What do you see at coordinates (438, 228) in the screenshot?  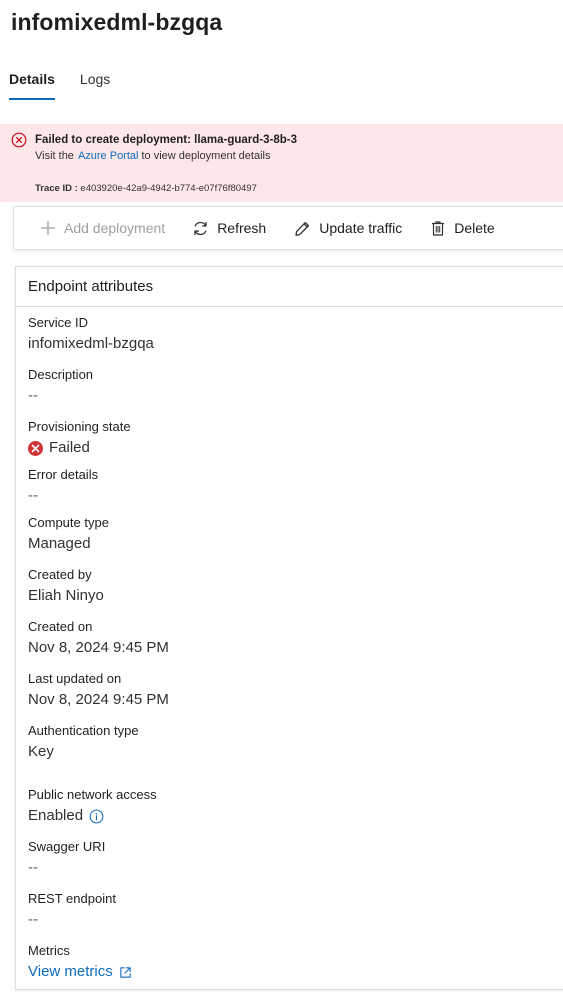 I see `trash-icon` at bounding box center [438, 228].